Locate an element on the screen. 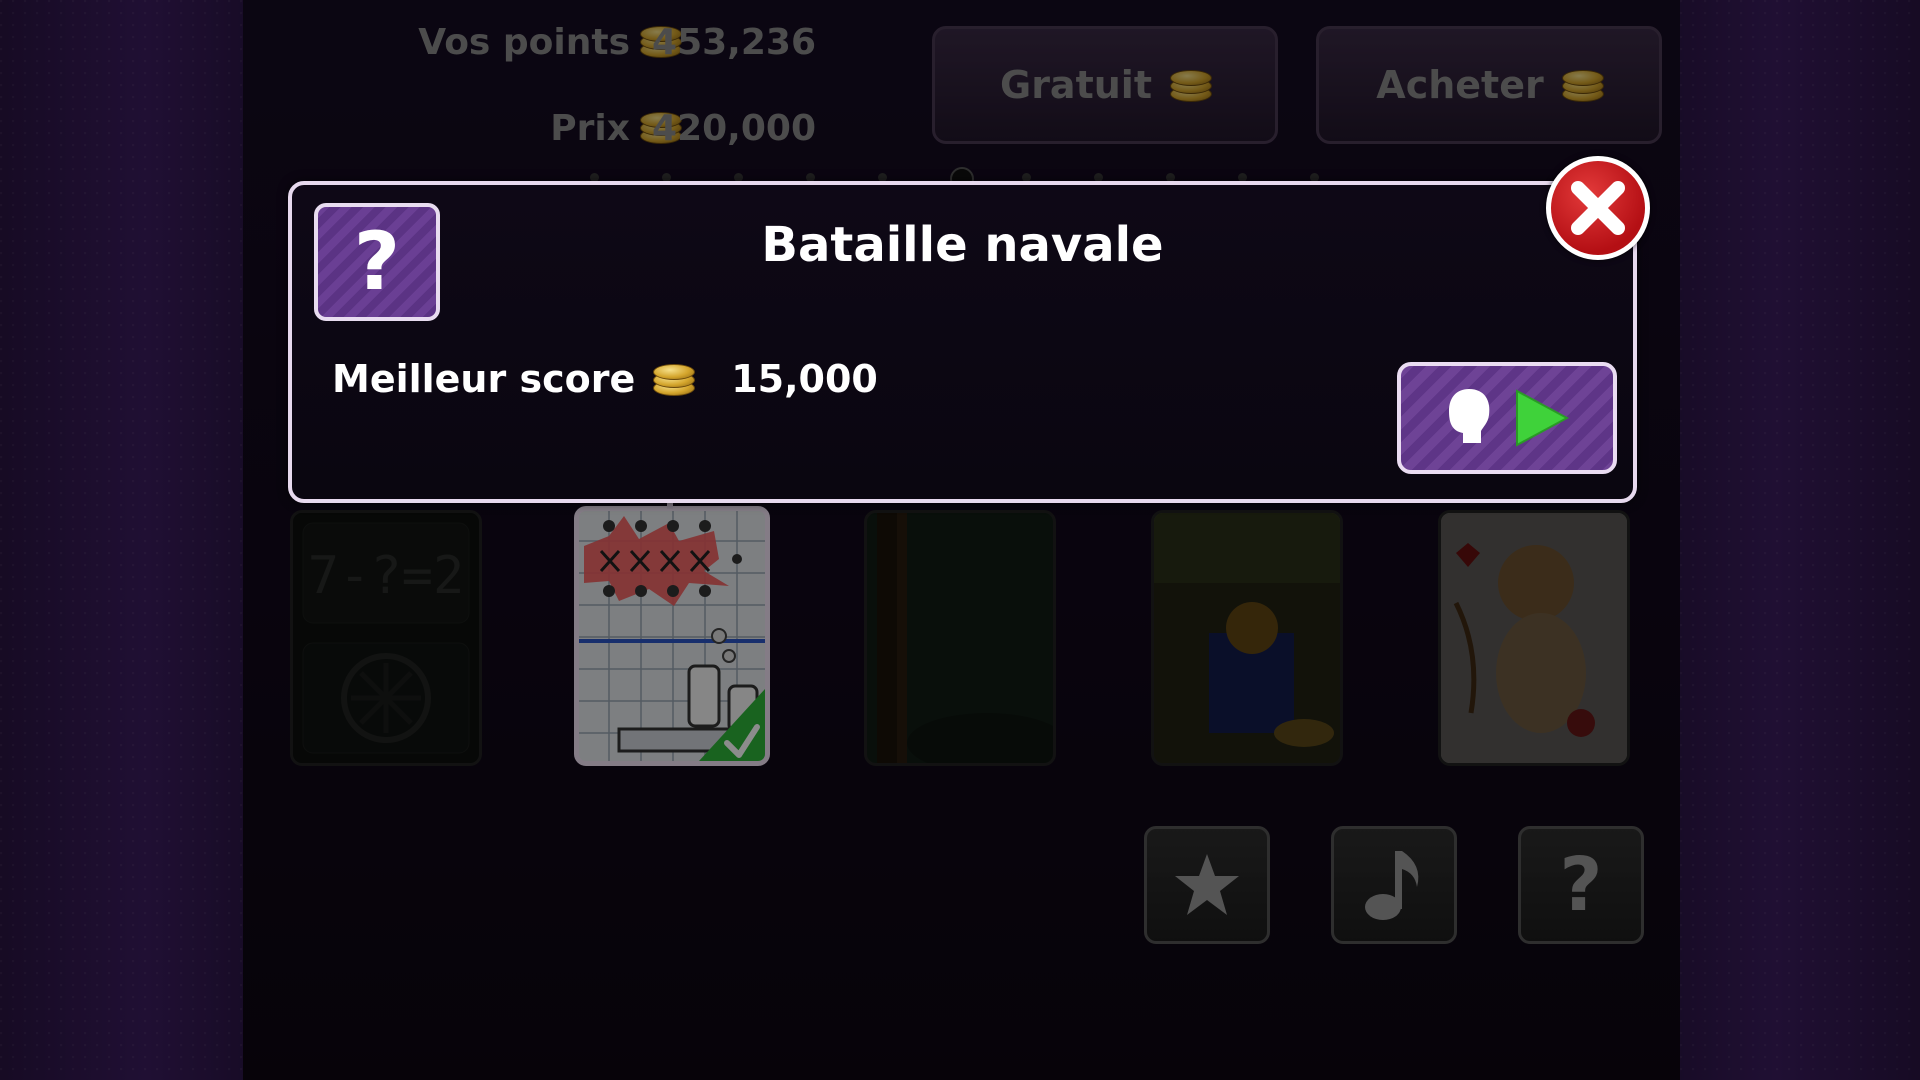 The height and width of the screenshot is (1080, 1920). close-icon is located at coordinates (1598, 208).